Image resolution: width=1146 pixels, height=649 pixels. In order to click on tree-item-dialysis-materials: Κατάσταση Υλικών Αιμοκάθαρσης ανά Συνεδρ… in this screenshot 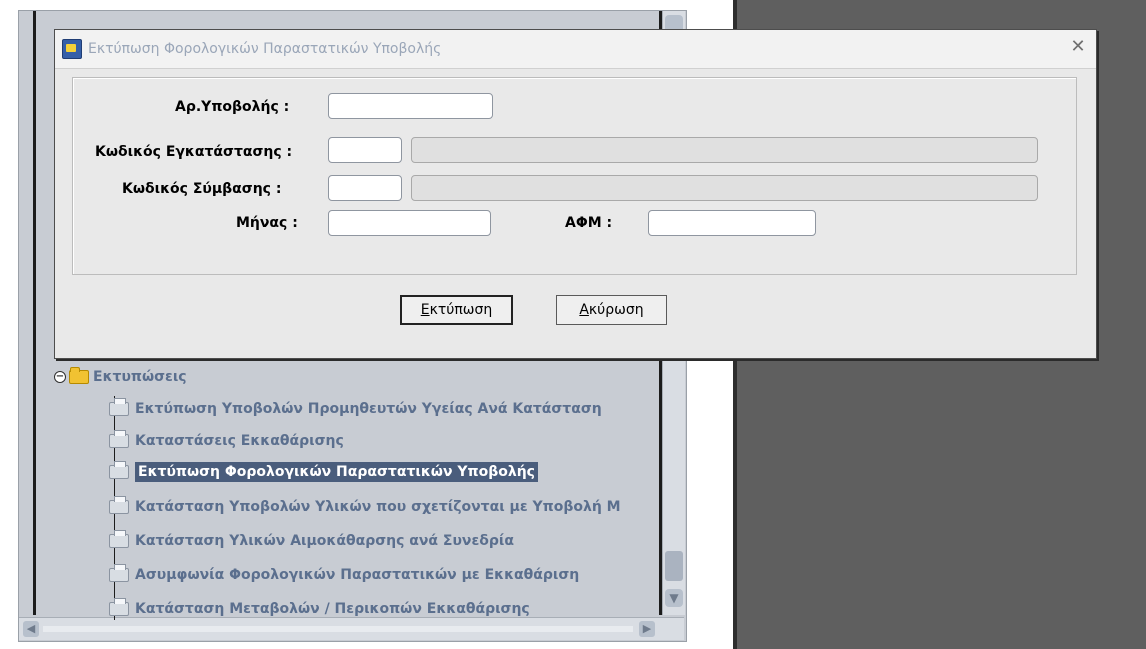, I will do `click(311, 541)`.